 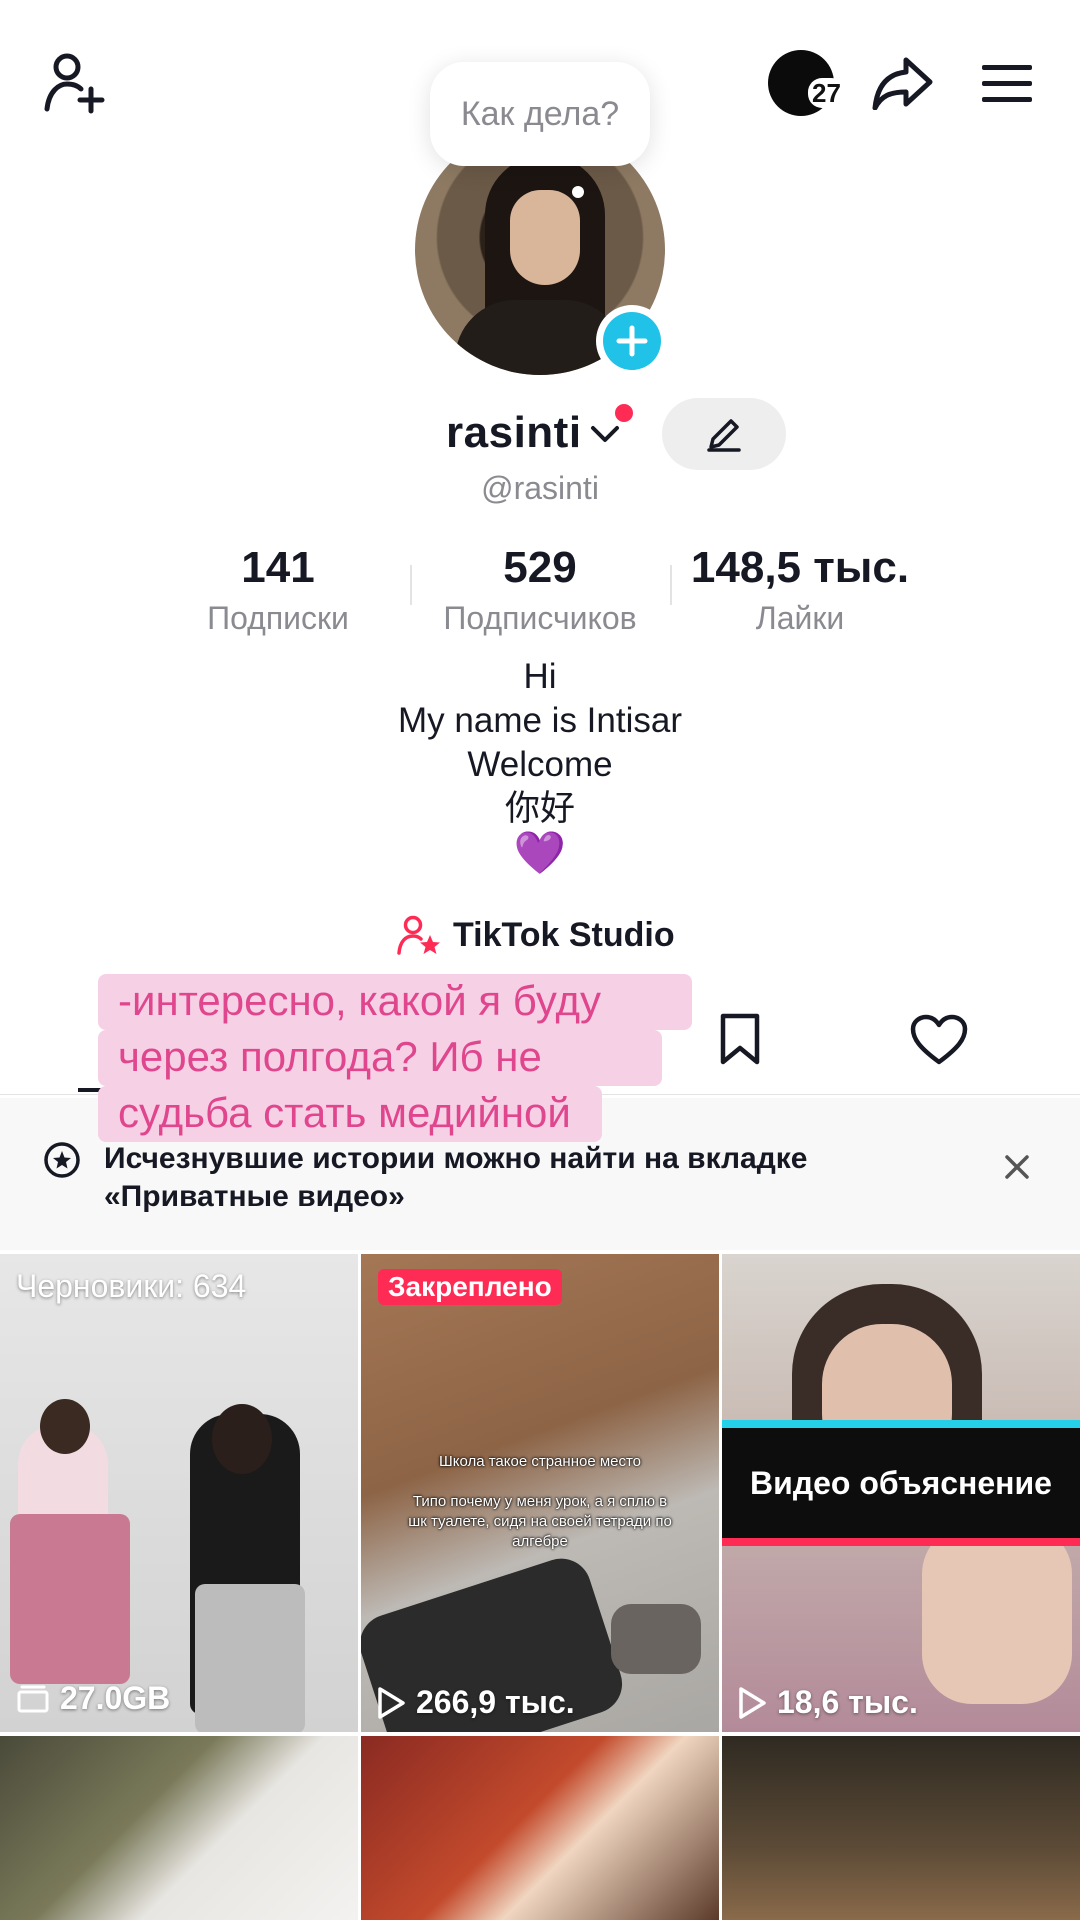 I want to click on person-plus-icon, so click(x=74, y=83).